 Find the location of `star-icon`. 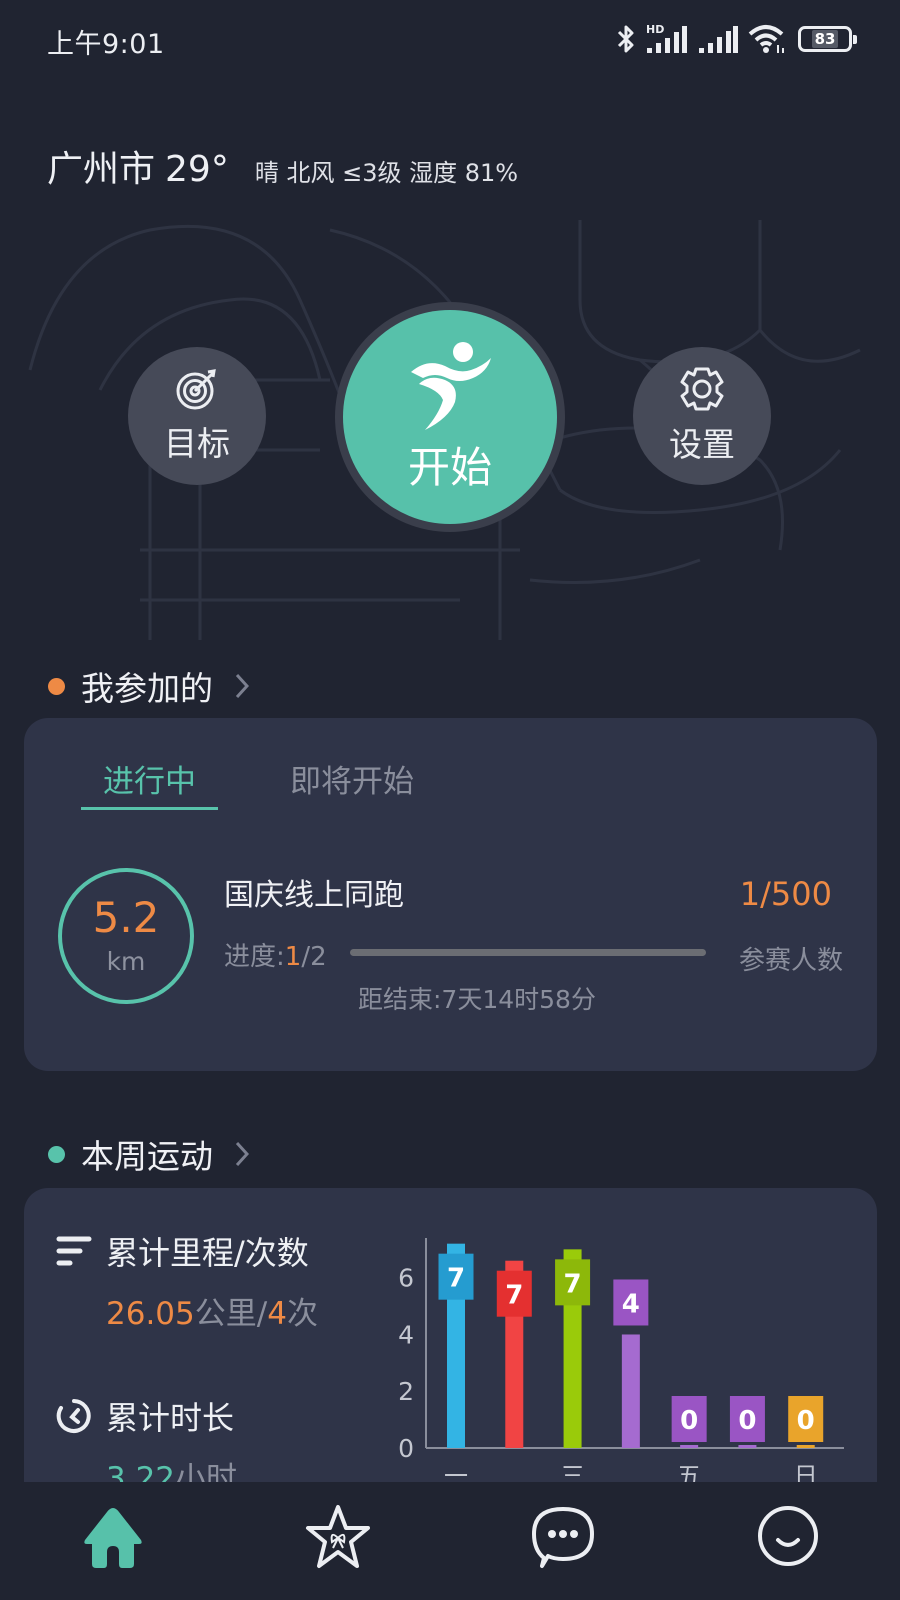

star-icon is located at coordinates (337, 1536).